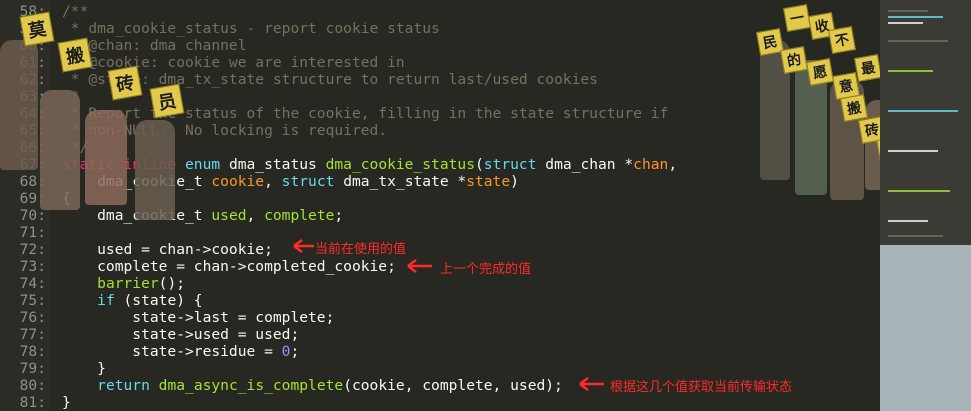  Describe the element at coordinates (106, 300) in the screenshot. I see `code-token: if` at that location.